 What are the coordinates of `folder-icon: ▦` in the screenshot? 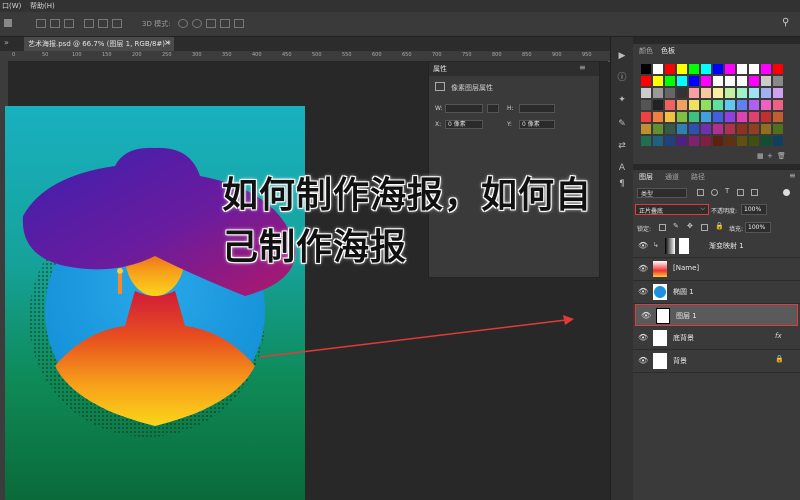 It's located at (760, 156).